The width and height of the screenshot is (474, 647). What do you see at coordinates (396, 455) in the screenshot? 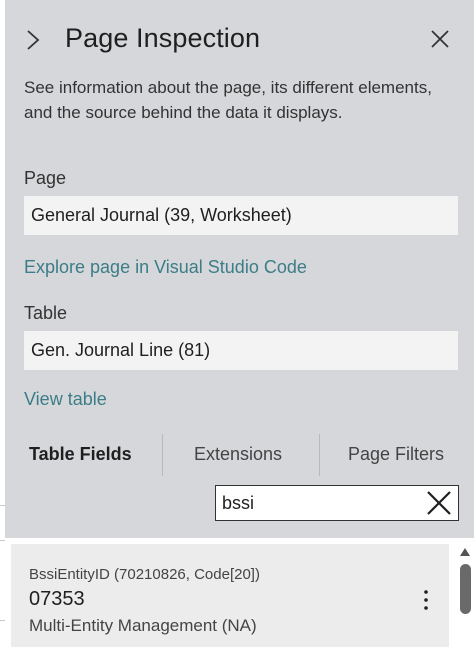
I see `tab-page-filters: Page Filters` at bounding box center [396, 455].